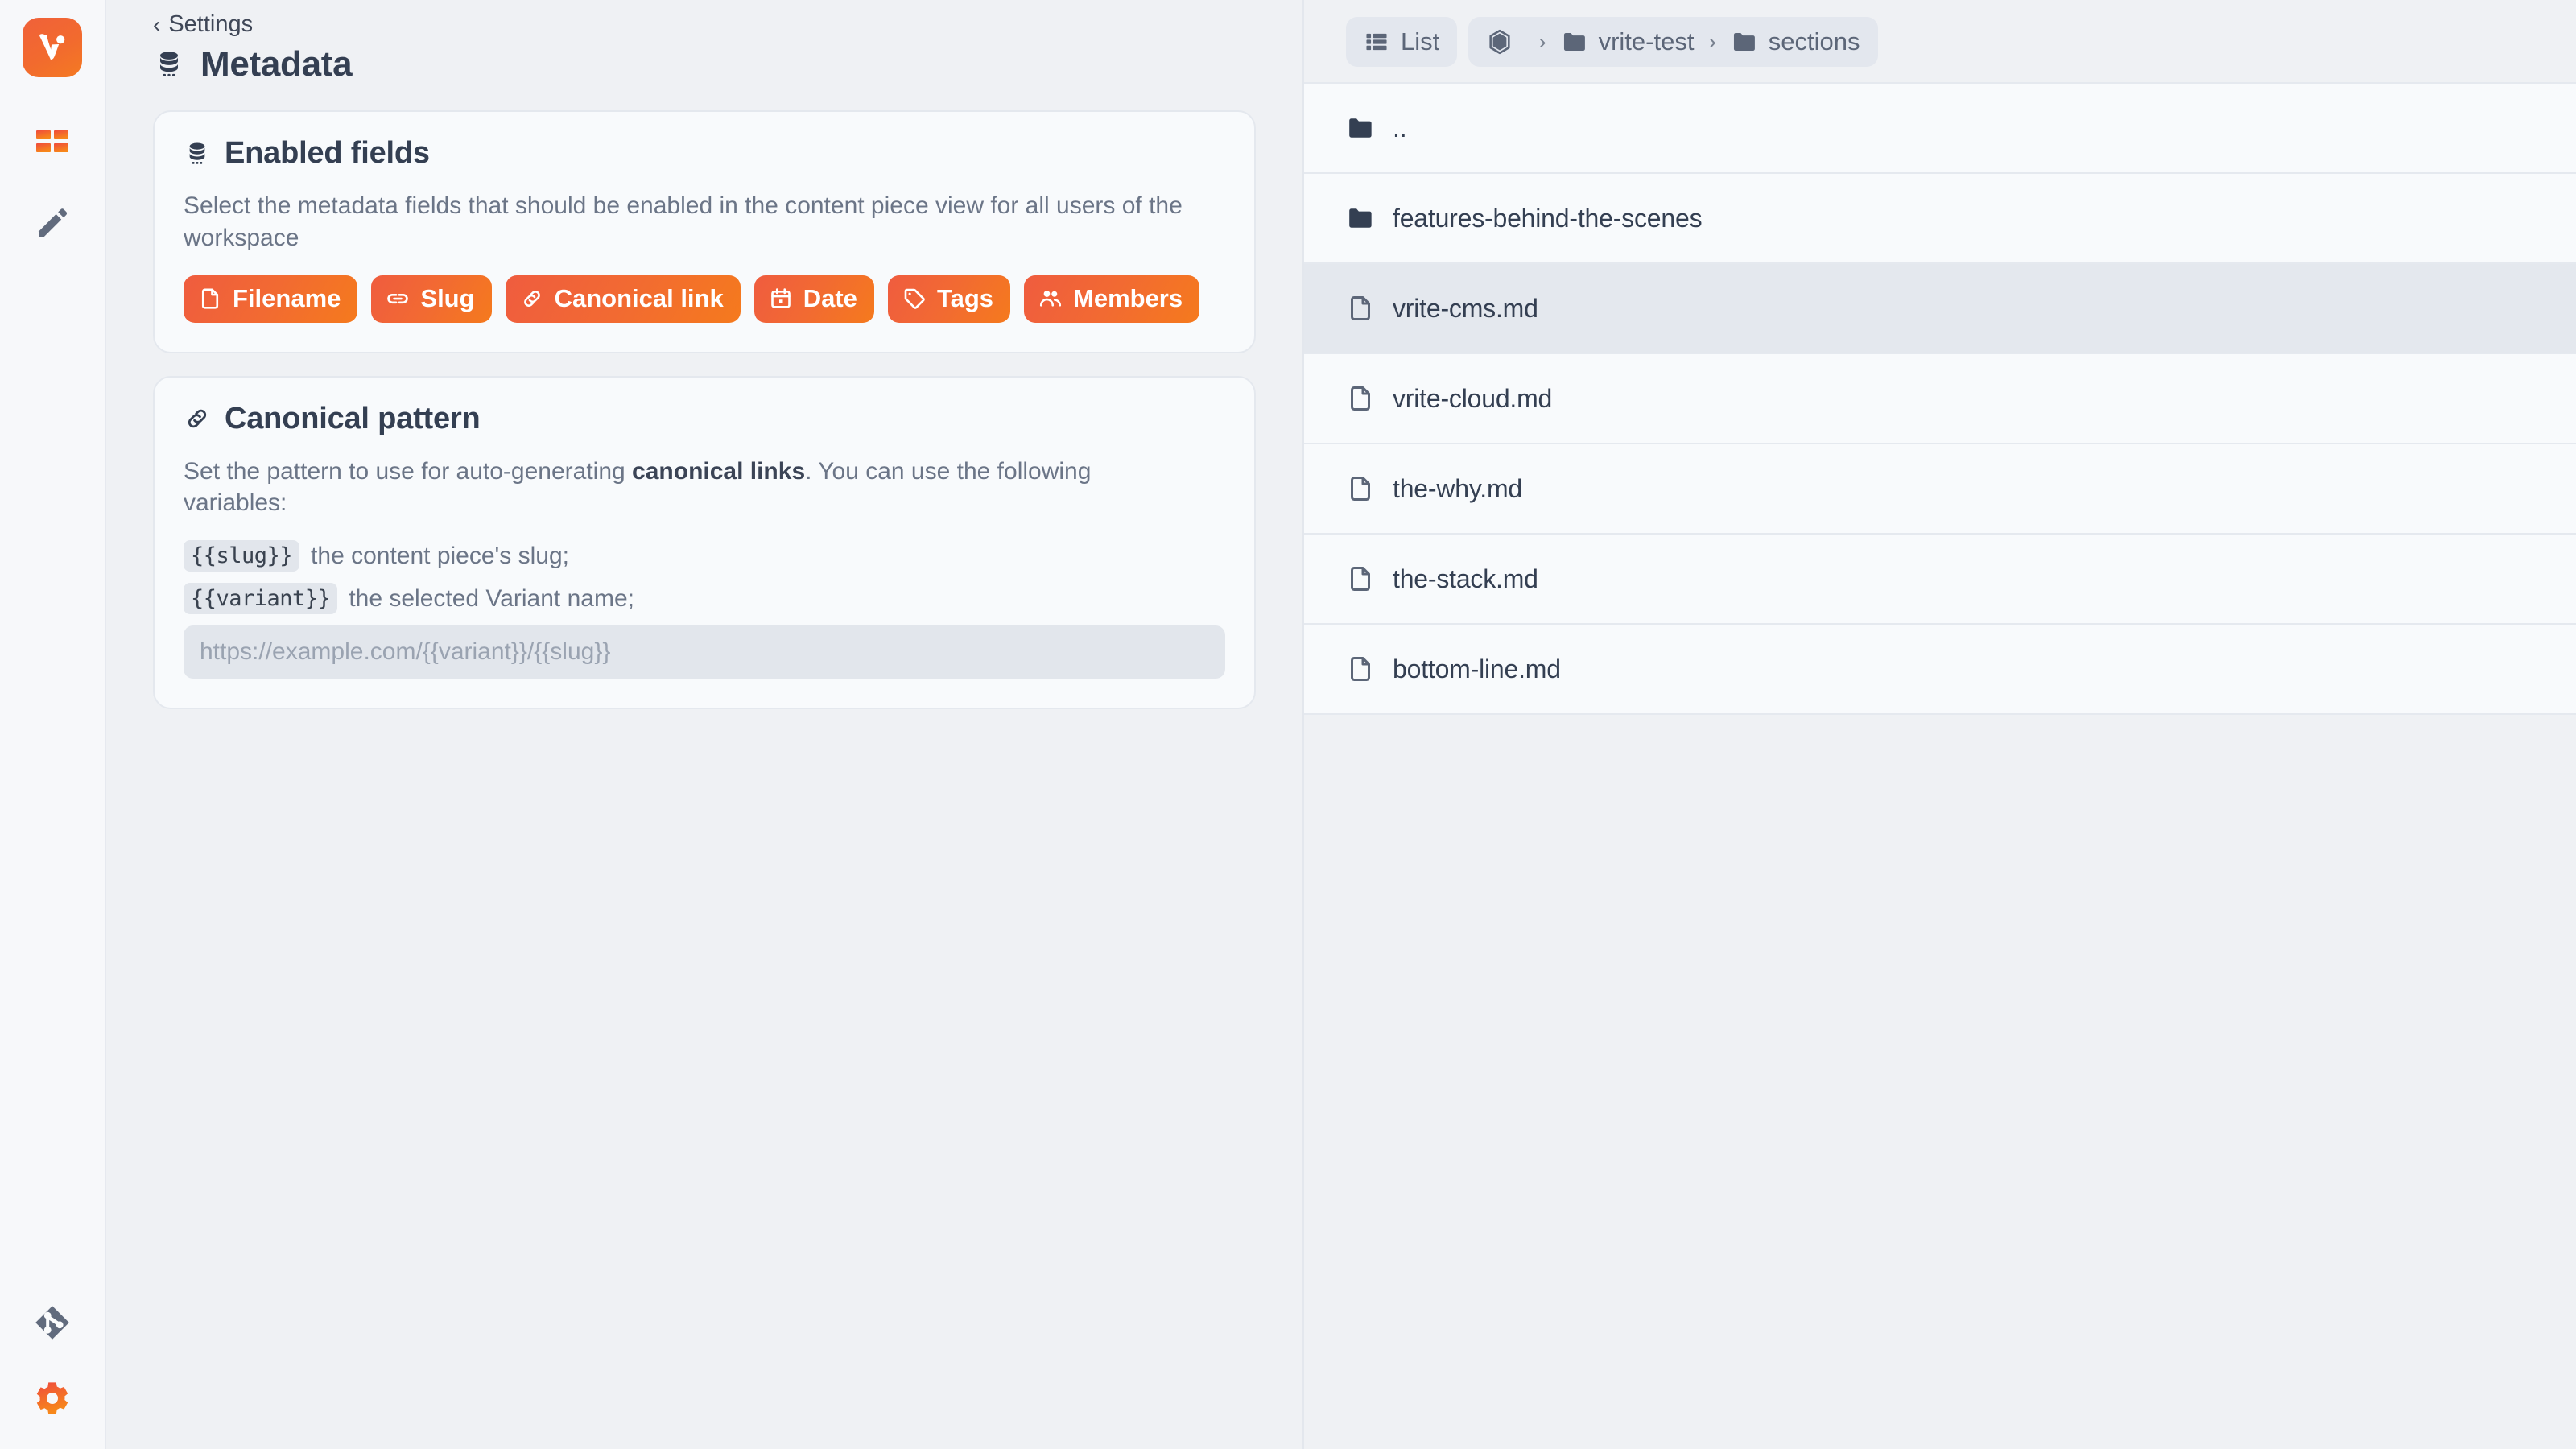 Image resolution: width=2576 pixels, height=1449 pixels. Describe the element at coordinates (704, 64) in the screenshot. I see `page-title-row: Metadata` at that location.